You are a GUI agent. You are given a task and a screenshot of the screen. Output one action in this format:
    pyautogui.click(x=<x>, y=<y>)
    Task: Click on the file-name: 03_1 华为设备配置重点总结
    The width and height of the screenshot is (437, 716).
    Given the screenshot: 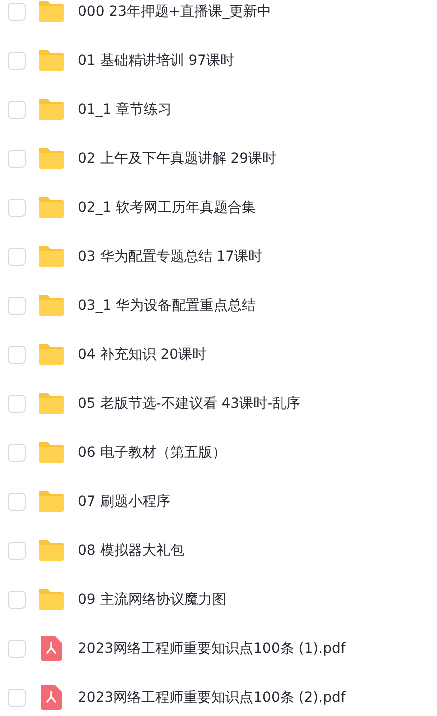 What is the action you would take?
    pyautogui.click(x=167, y=305)
    